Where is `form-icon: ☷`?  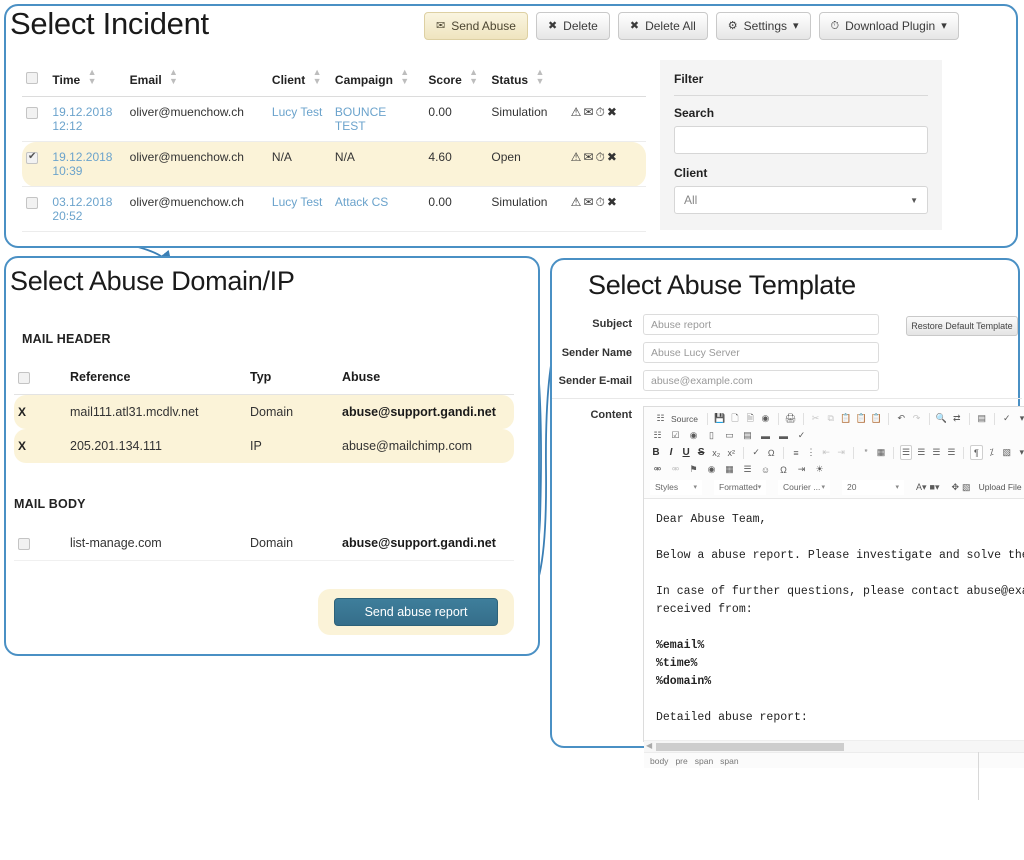 form-icon: ☷ is located at coordinates (657, 435).